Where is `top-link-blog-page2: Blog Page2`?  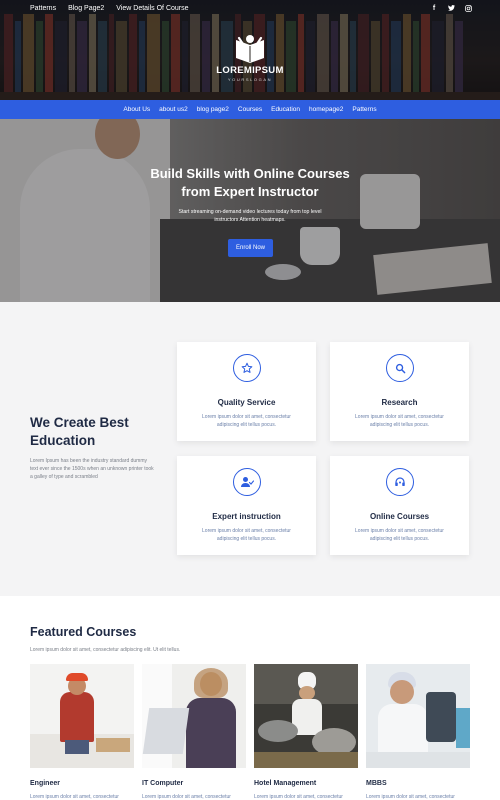
top-link-blog-page2: Blog Page2 is located at coordinates (86, 9).